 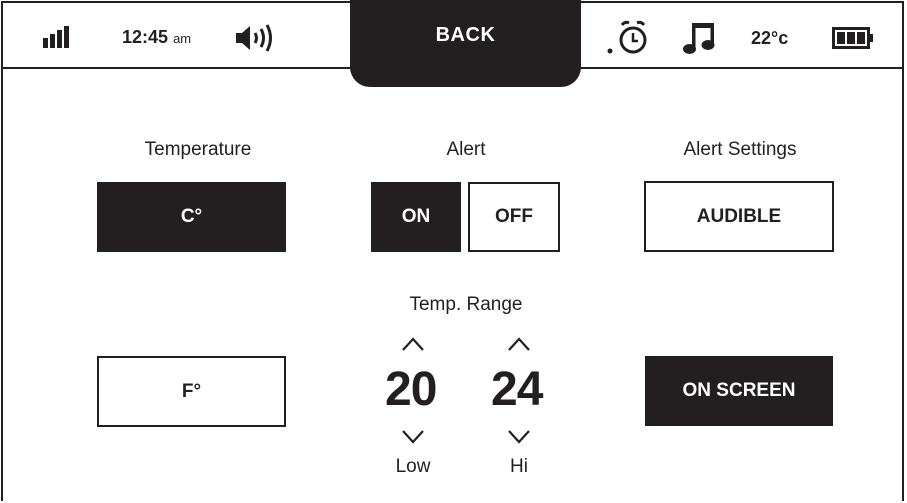 I want to click on low-decrease-chevron-down-icon, so click(x=413, y=437).